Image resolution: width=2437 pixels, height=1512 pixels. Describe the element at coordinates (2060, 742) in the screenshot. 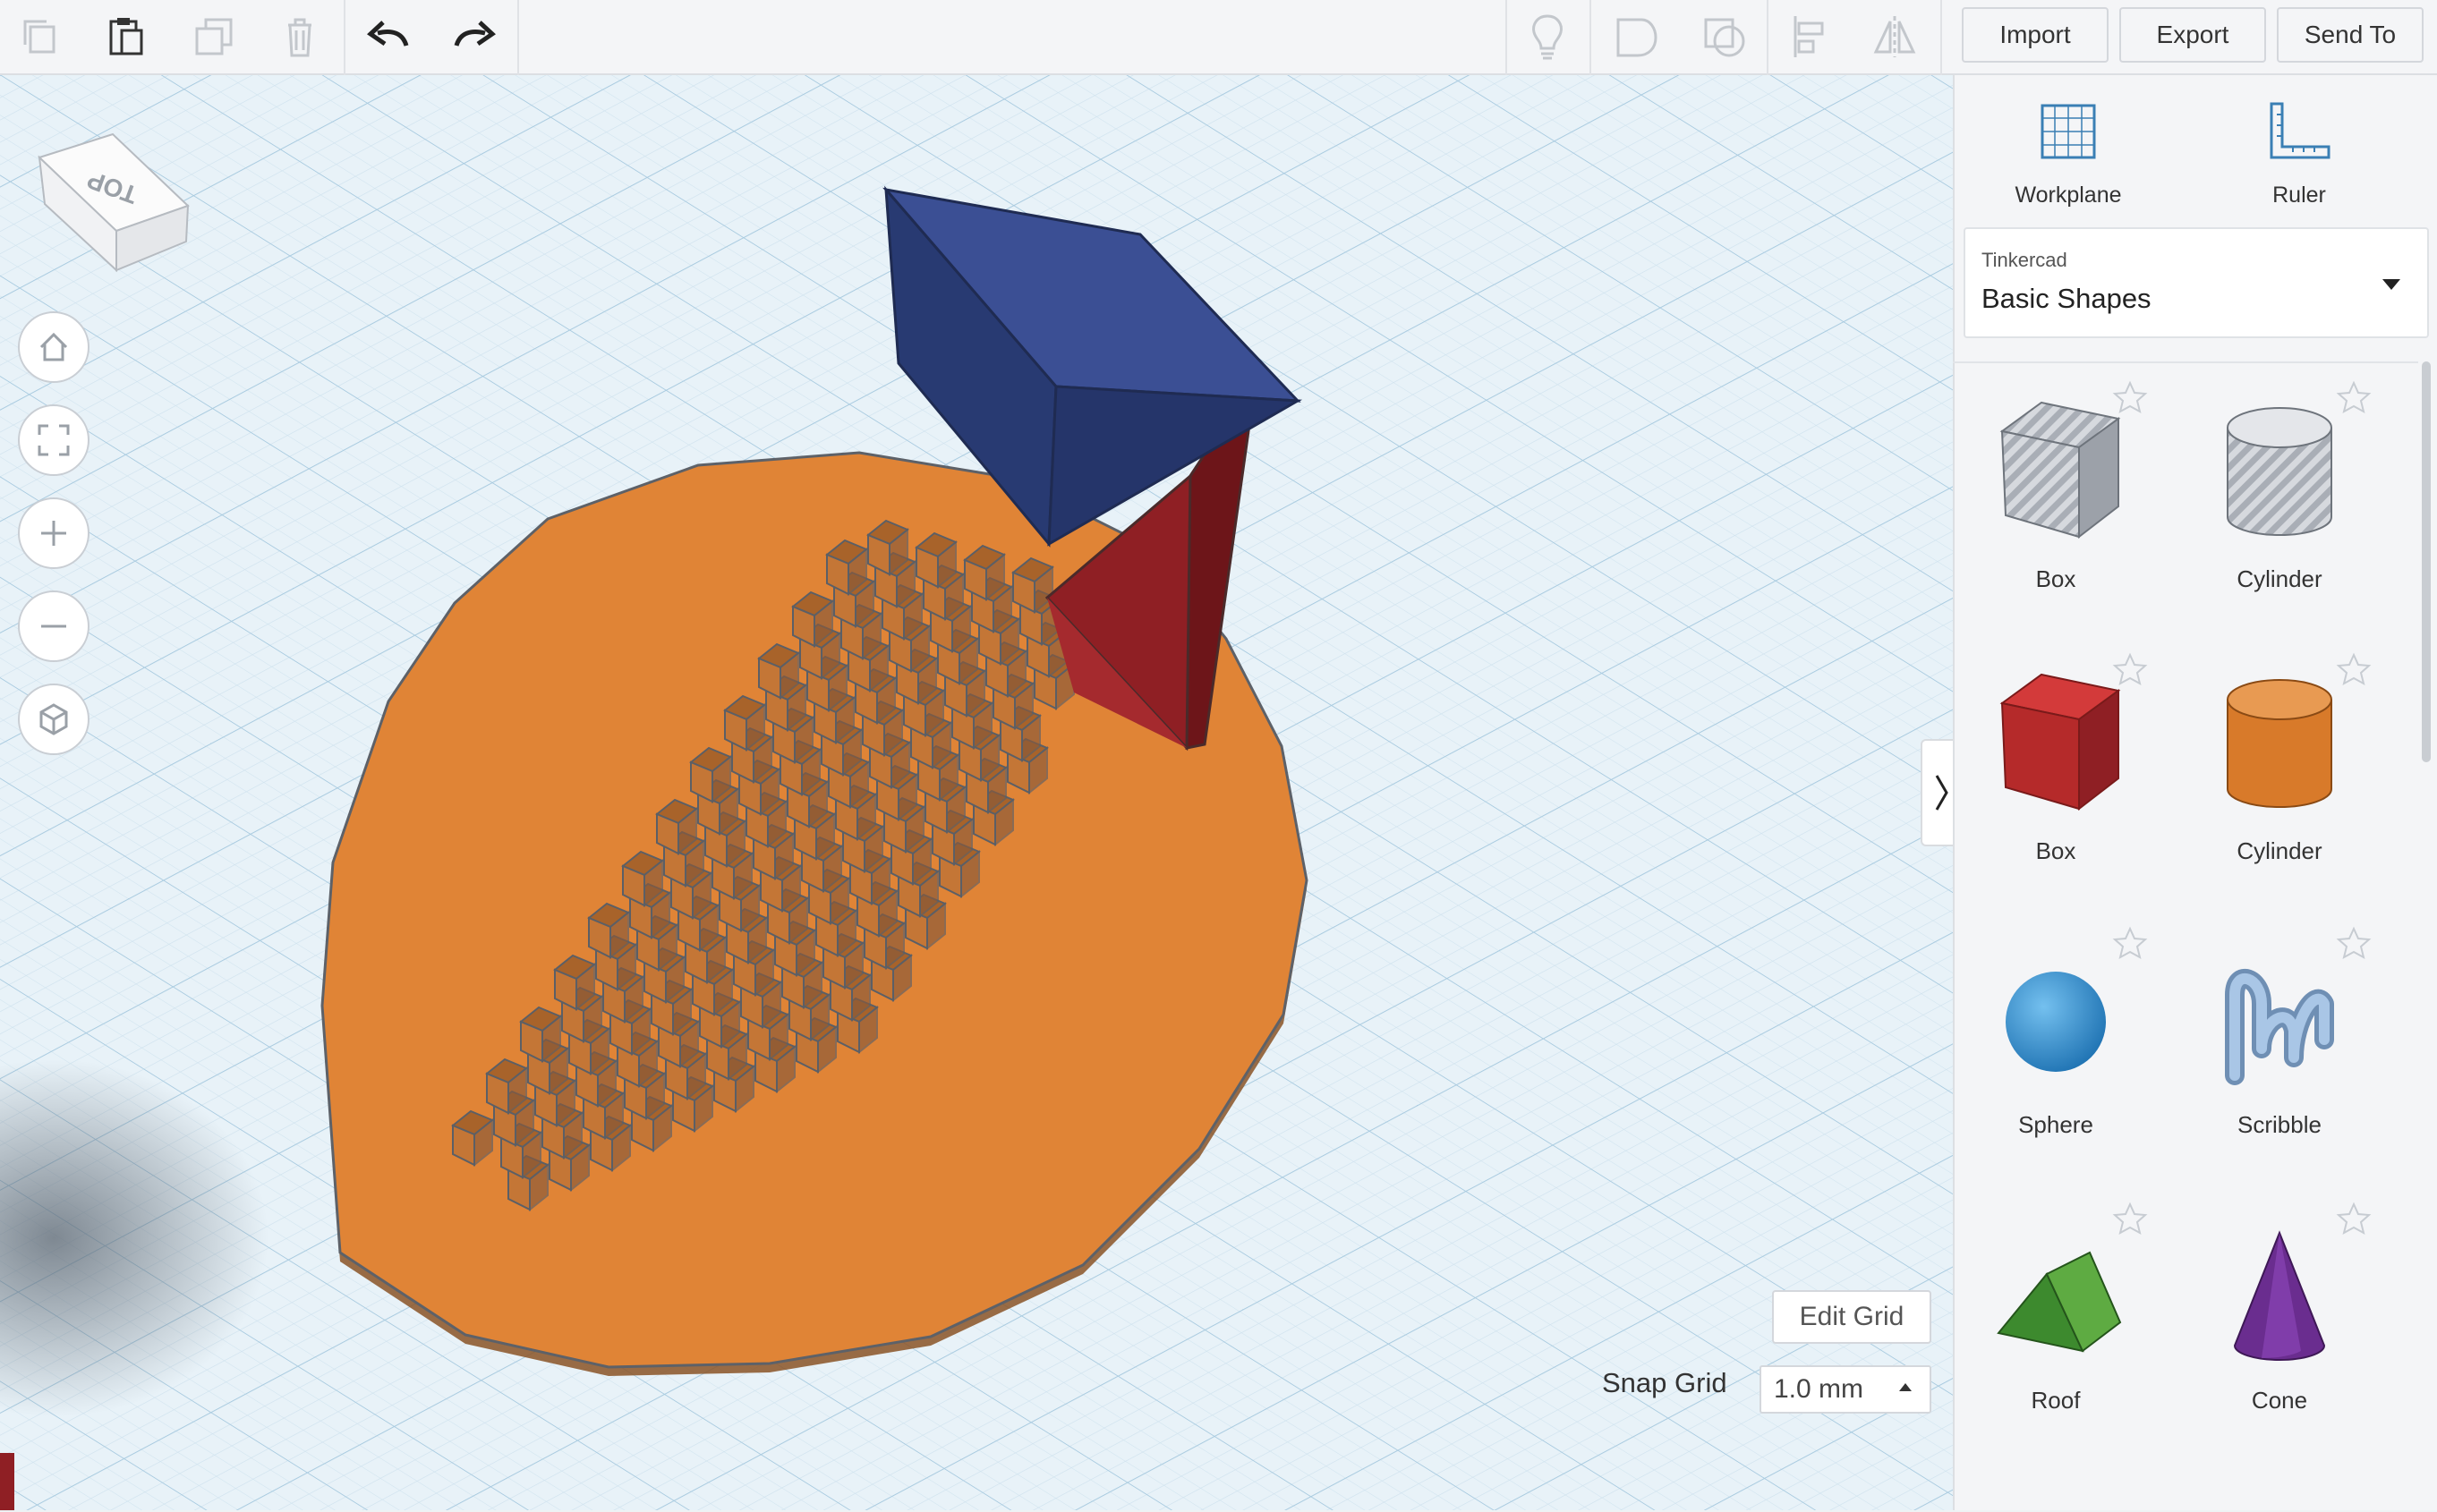

I see `box-icon` at that location.